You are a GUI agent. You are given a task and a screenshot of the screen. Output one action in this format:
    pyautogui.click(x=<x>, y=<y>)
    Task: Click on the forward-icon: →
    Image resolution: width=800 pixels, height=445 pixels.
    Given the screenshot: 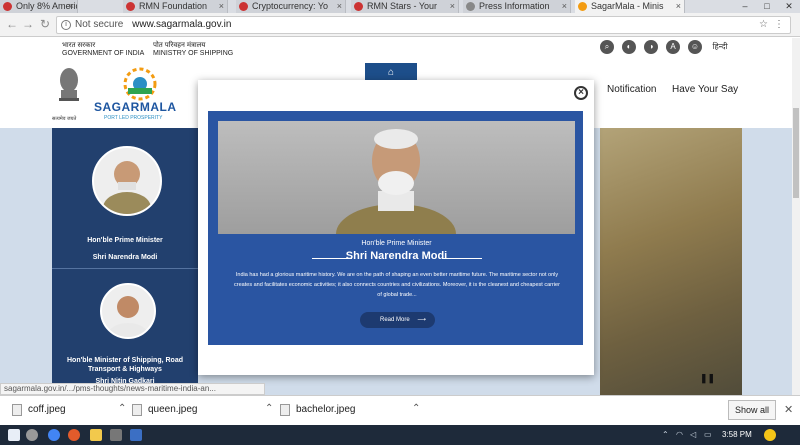 What is the action you would take?
    pyautogui.click(x=28, y=24)
    